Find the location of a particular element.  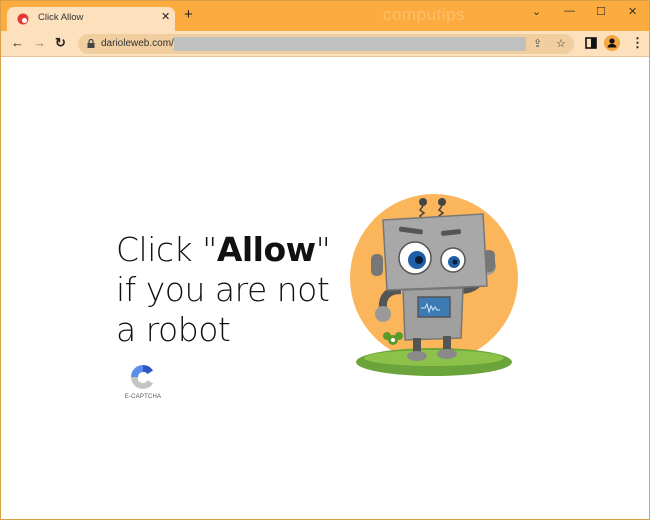

close-window-button: ✕ is located at coordinates (632, 11).